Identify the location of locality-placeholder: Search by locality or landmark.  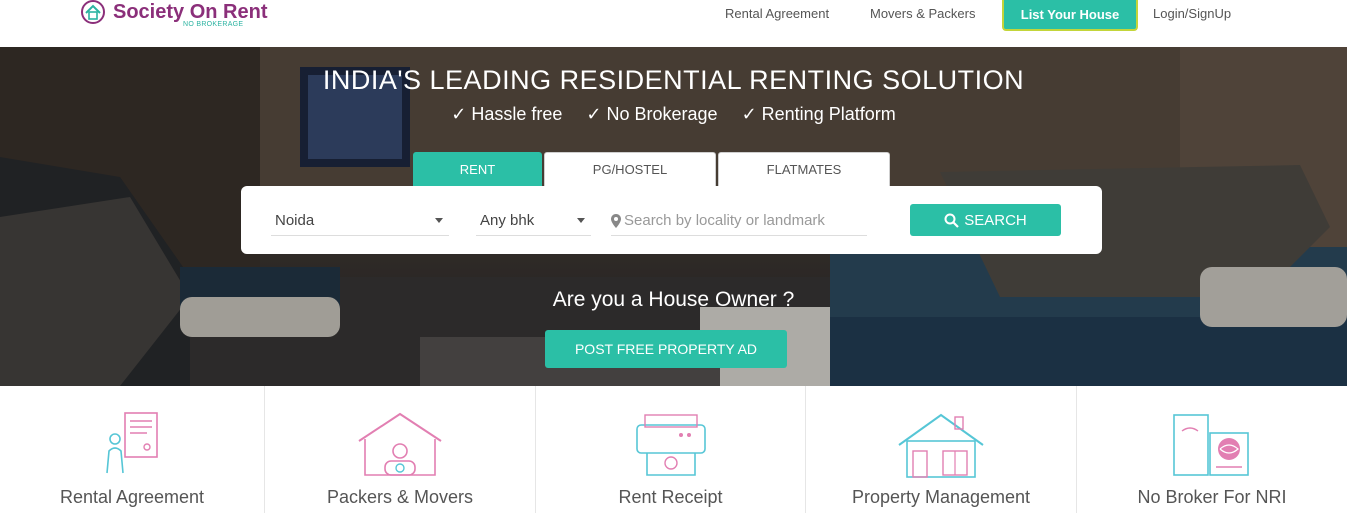
(724, 220).